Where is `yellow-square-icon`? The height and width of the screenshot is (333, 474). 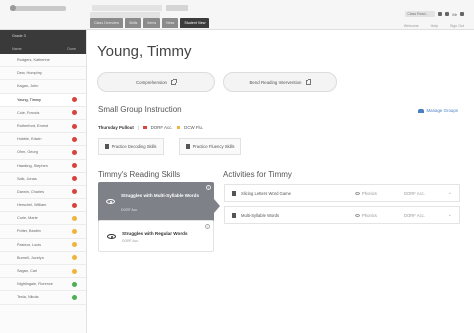
yellow-square-icon is located at coordinates (178, 127).